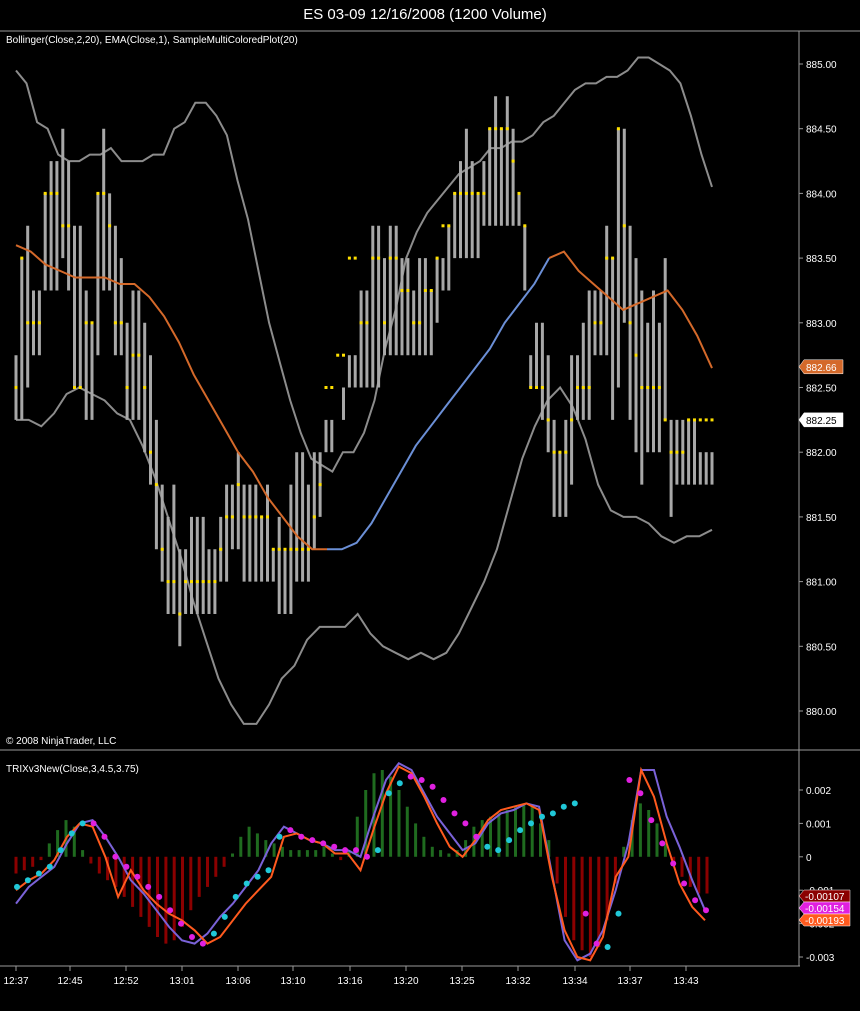 The image size is (860, 1011). What do you see at coordinates (824, 908) in the screenshot?
I see `trix-last-markers: -0.00107-0.00154-0.00193` at bounding box center [824, 908].